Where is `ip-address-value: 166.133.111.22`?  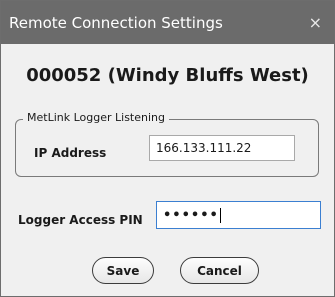 ip-address-value: 166.133.111.22 is located at coordinates (204, 148).